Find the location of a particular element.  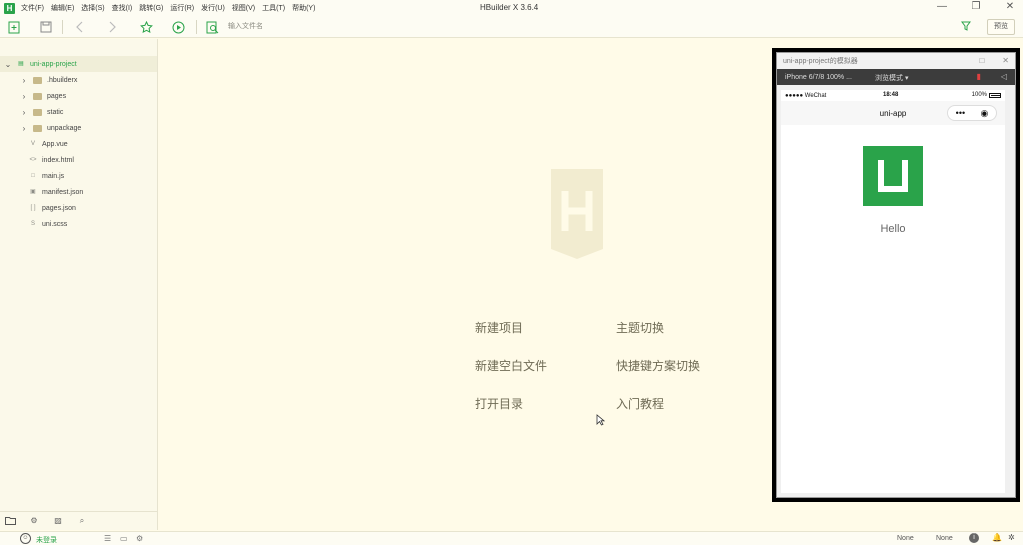

tree-item-unpackage: › unpackage is located at coordinates (78, 128).